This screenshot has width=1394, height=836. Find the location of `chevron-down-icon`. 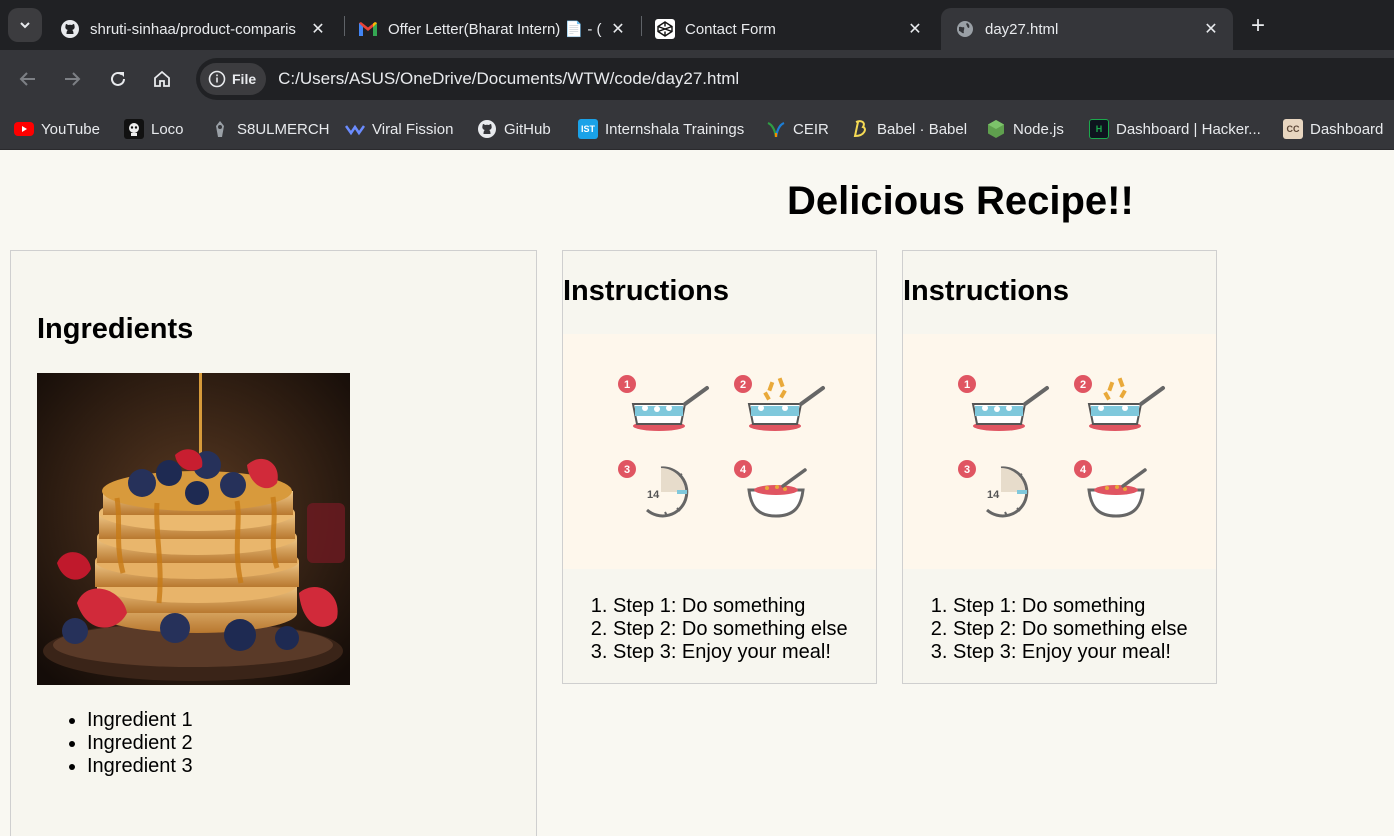

chevron-down-icon is located at coordinates (25, 25).